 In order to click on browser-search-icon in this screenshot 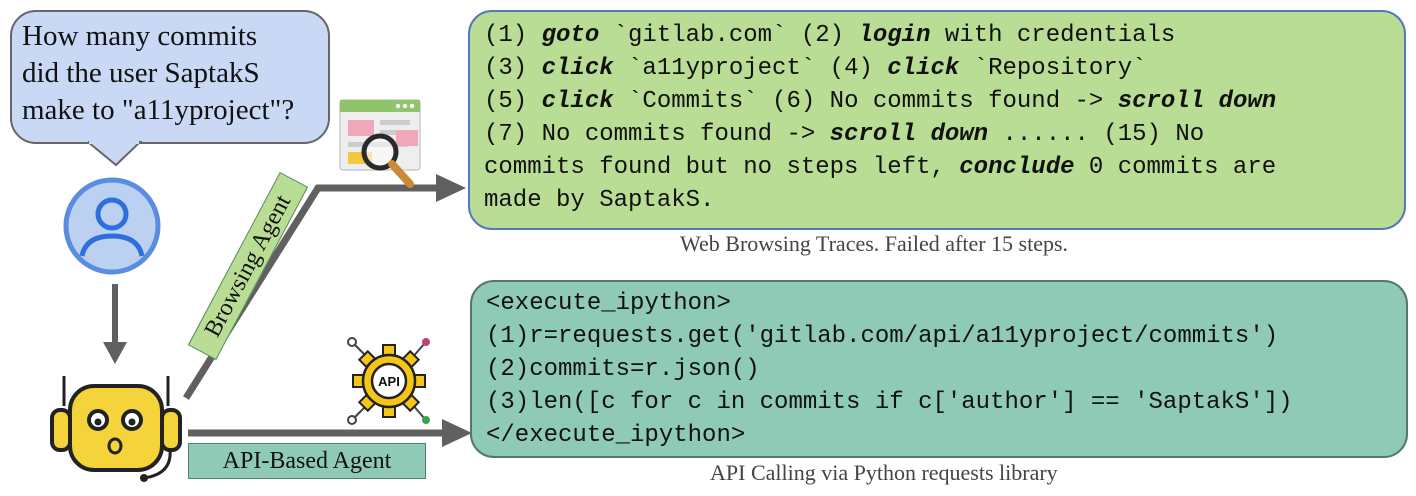, I will do `click(380, 143)`.